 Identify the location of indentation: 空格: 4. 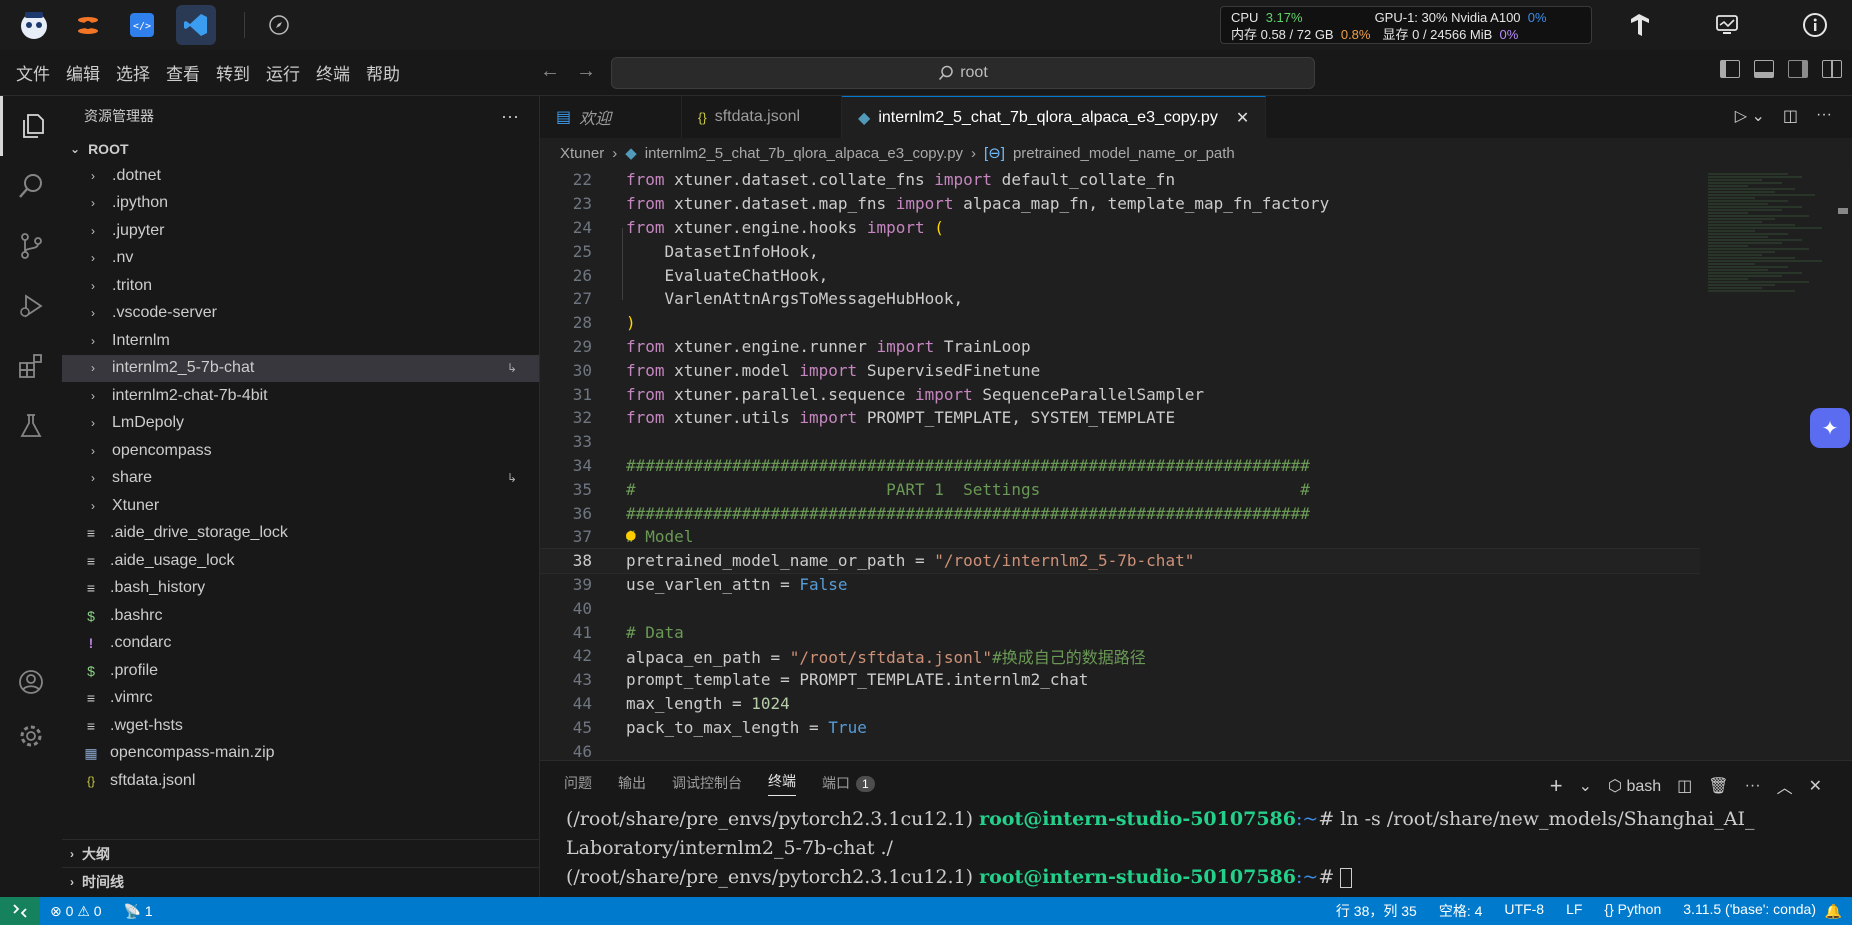
(1461, 911).